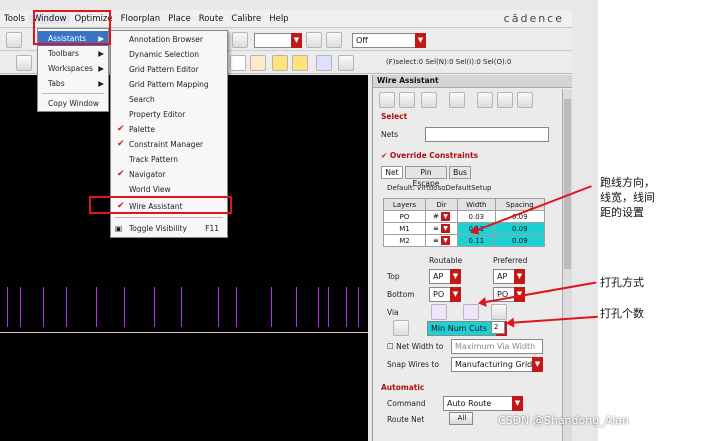  What do you see at coordinates (509, 276) in the screenshot?
I see `top-preferred-dropdown: AP ▼` at bounding box center [509, 276].